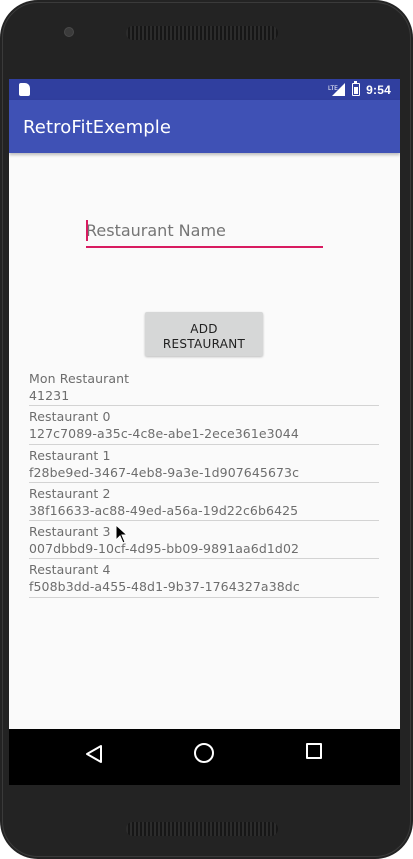 This screenshot has height=859, width=413. What do you see at coordinates (70, 417) in the screenshot?
I see `restaurant-name: Restaurant 0` at bounding box center [70, 417].